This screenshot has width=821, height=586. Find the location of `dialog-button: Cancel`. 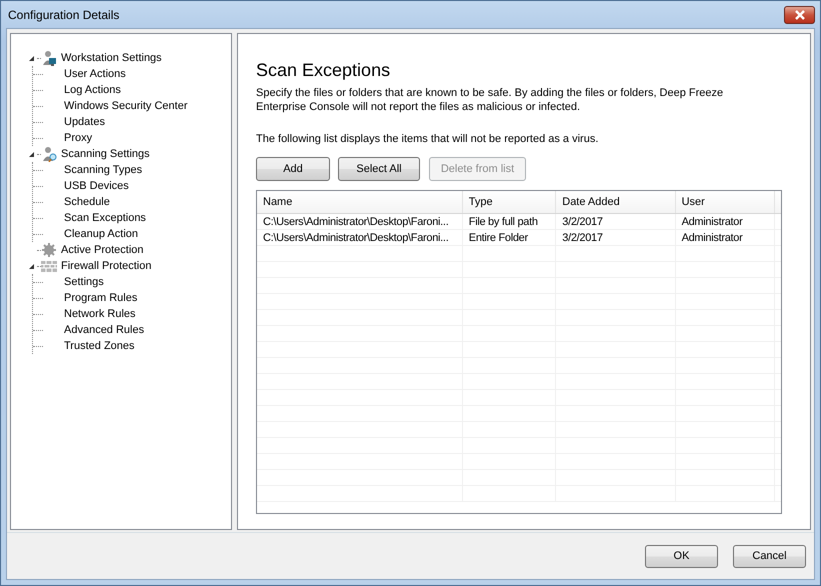

dialog-button: Cancel is located at coordinates (769, 556).